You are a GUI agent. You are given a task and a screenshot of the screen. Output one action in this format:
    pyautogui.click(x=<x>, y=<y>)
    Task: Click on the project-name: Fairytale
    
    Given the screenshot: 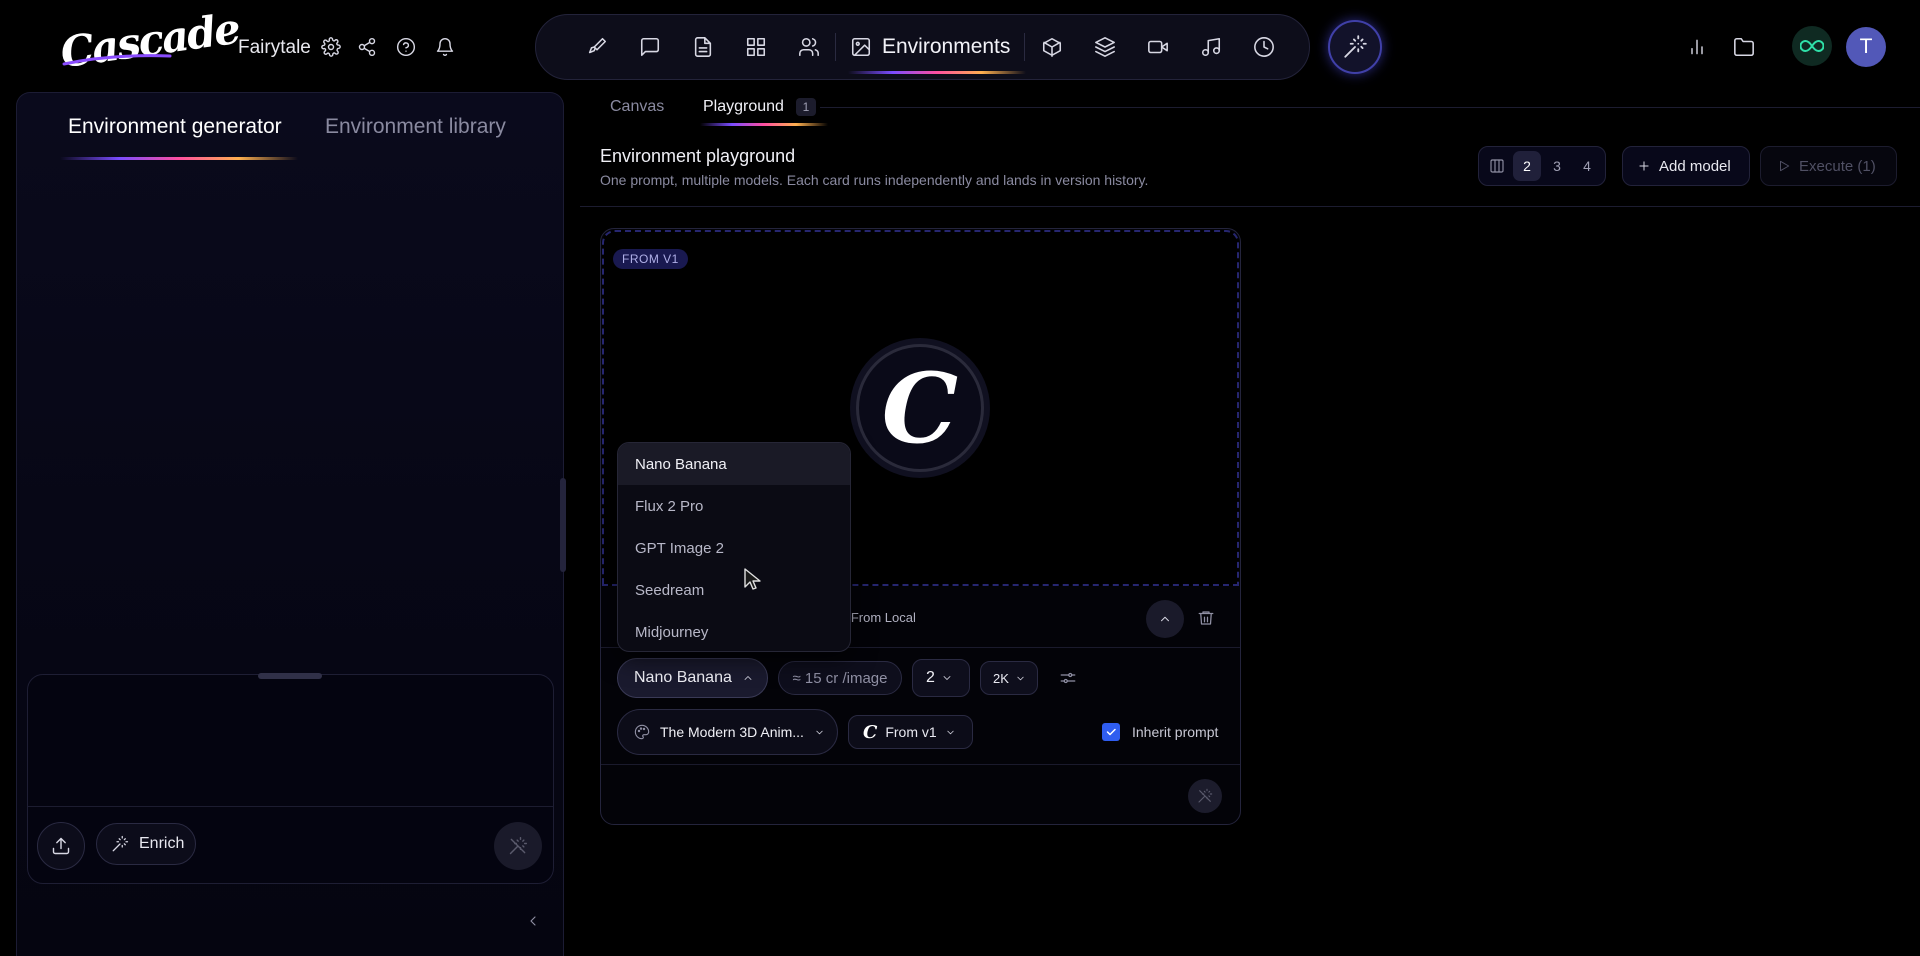 What is the action you would take?
    pyautogui.click(x=274, y=48)
    